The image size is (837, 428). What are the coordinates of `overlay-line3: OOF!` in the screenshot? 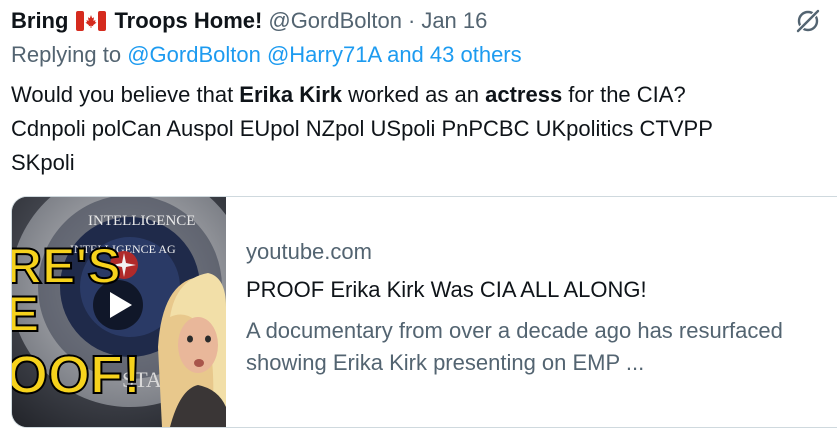 It's located at (76, 375).